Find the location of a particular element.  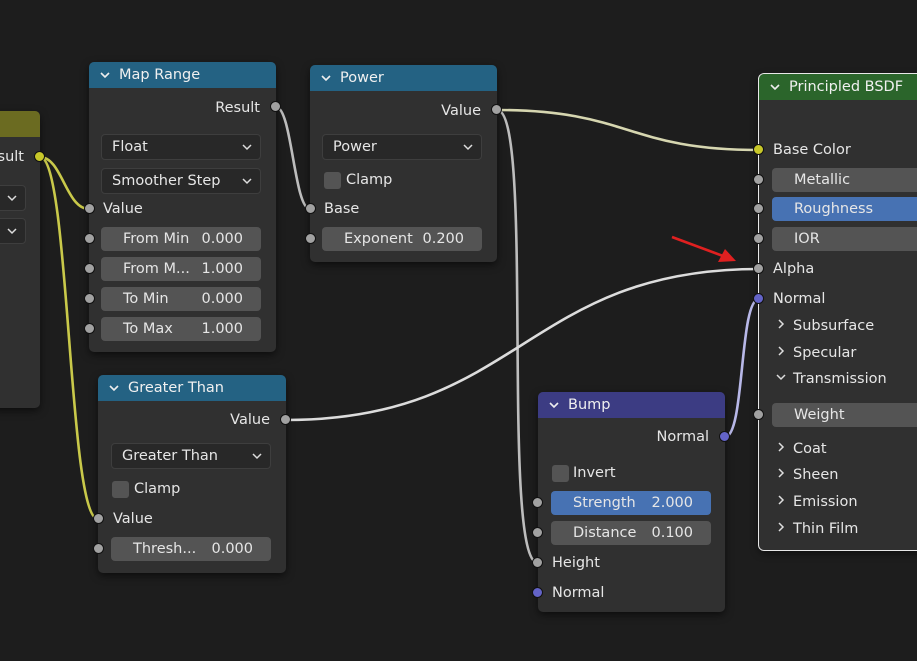

principled-bsdf-header: Principled BSDF is located at coordinates (838, 87).